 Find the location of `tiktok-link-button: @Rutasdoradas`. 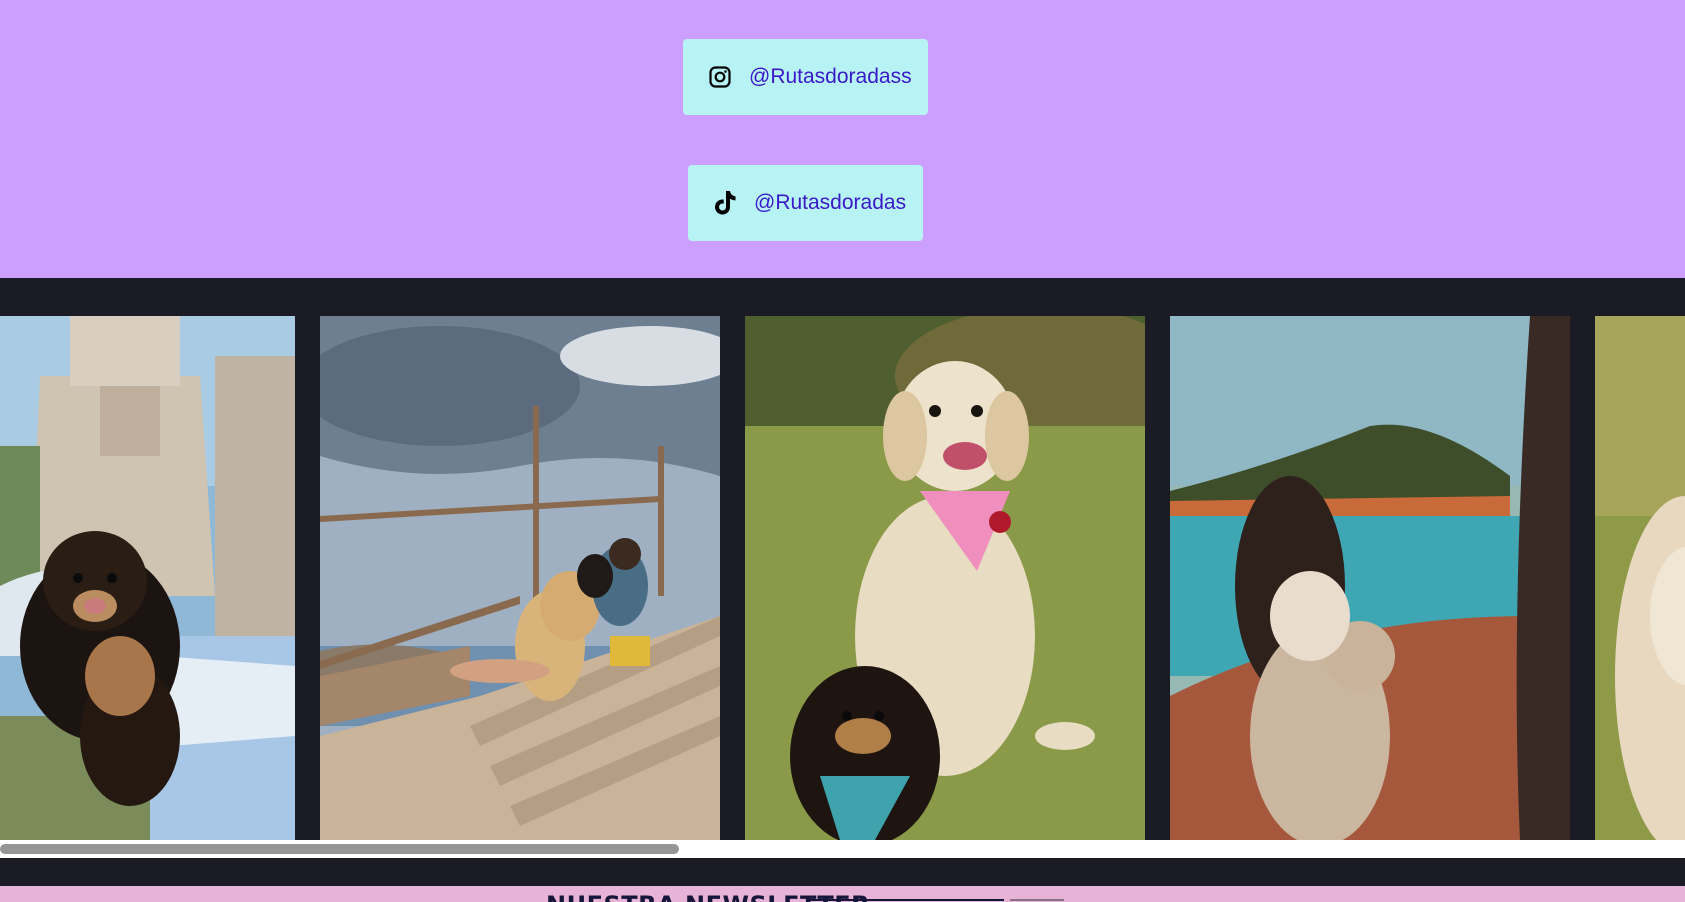

tiktok-link-button: @Rutasdoradas is located at coordinates (805, 203).